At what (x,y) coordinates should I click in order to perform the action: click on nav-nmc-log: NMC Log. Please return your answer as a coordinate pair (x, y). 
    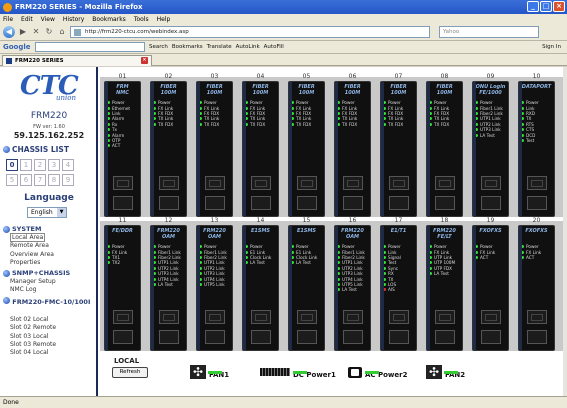
    Looking at the image, I should click on (33, 290).